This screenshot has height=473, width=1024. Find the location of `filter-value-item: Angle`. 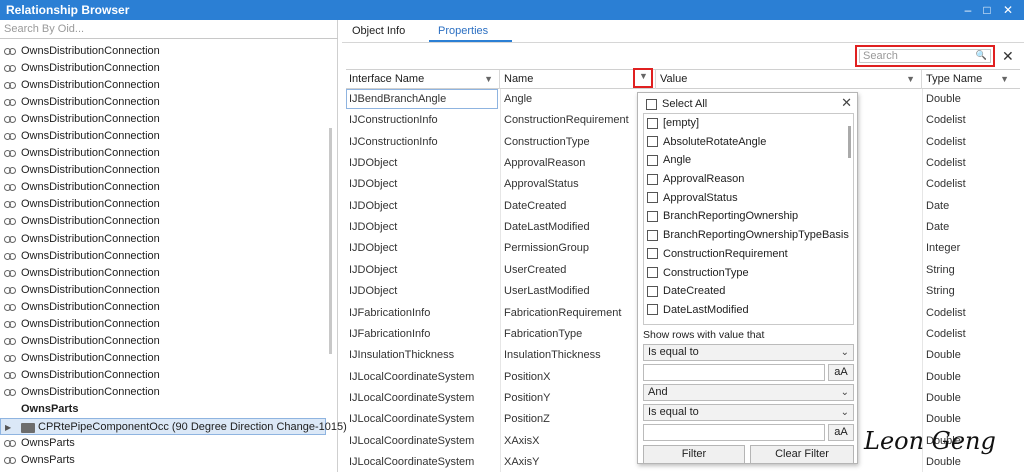

filter-value-item: Angle is located at coordinates (748, 160).